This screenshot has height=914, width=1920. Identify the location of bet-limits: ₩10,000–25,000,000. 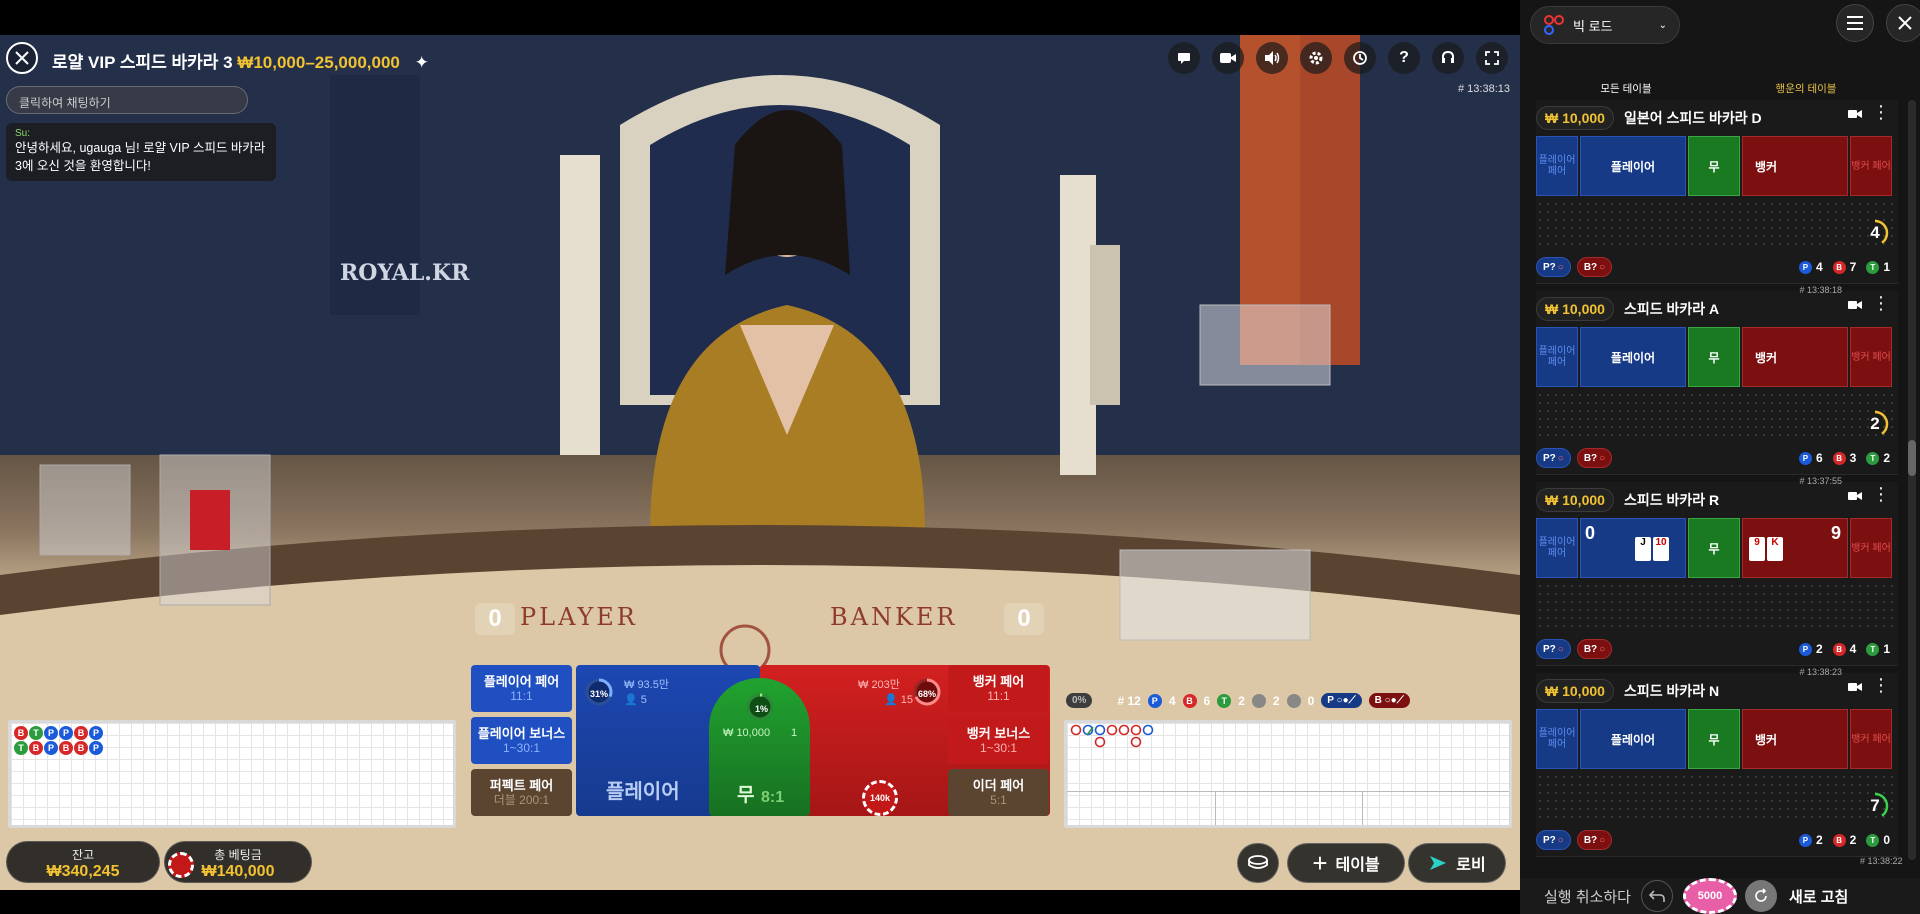
(318, 62).